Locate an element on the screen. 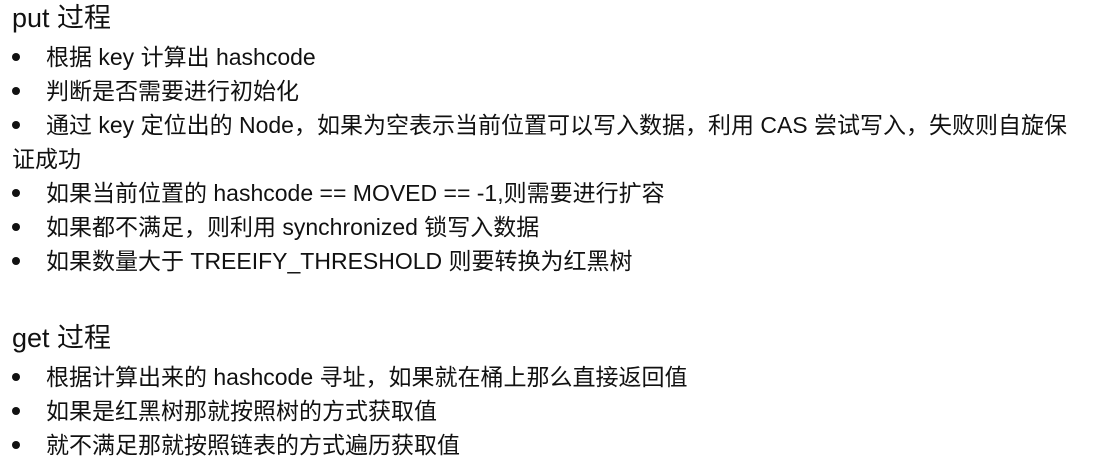  list-item: 就不满足那就按照链表的方式遍历获取值 is located at coordinates (547, 445).